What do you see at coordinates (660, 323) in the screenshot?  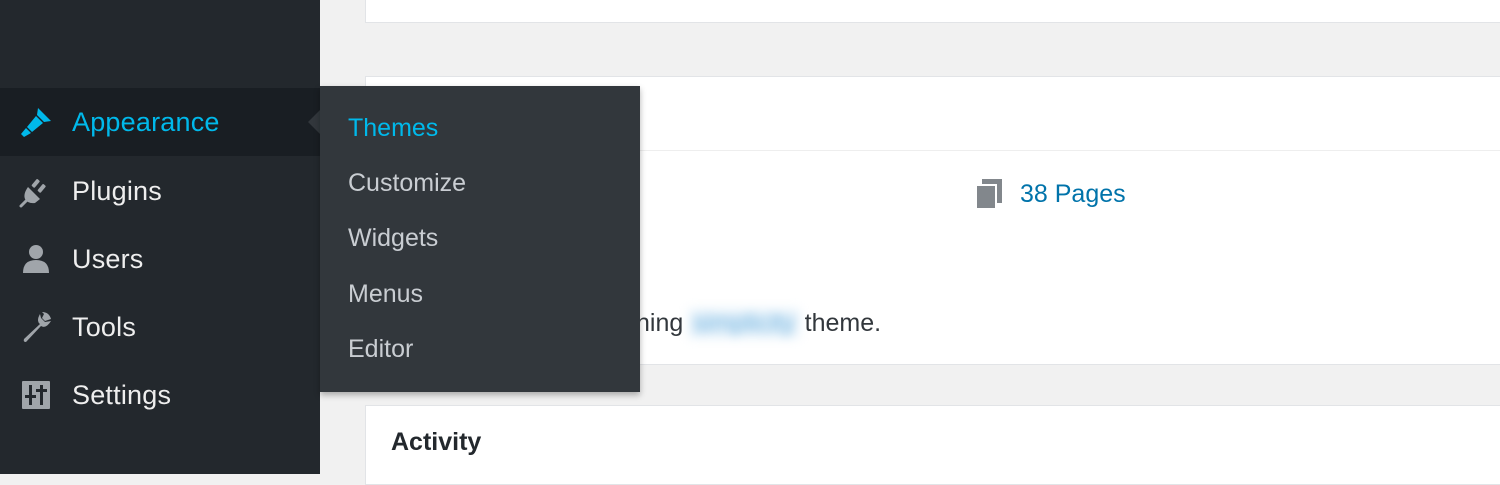 I see `theme-info-prefix: ning` at bounding box center [660, 323].